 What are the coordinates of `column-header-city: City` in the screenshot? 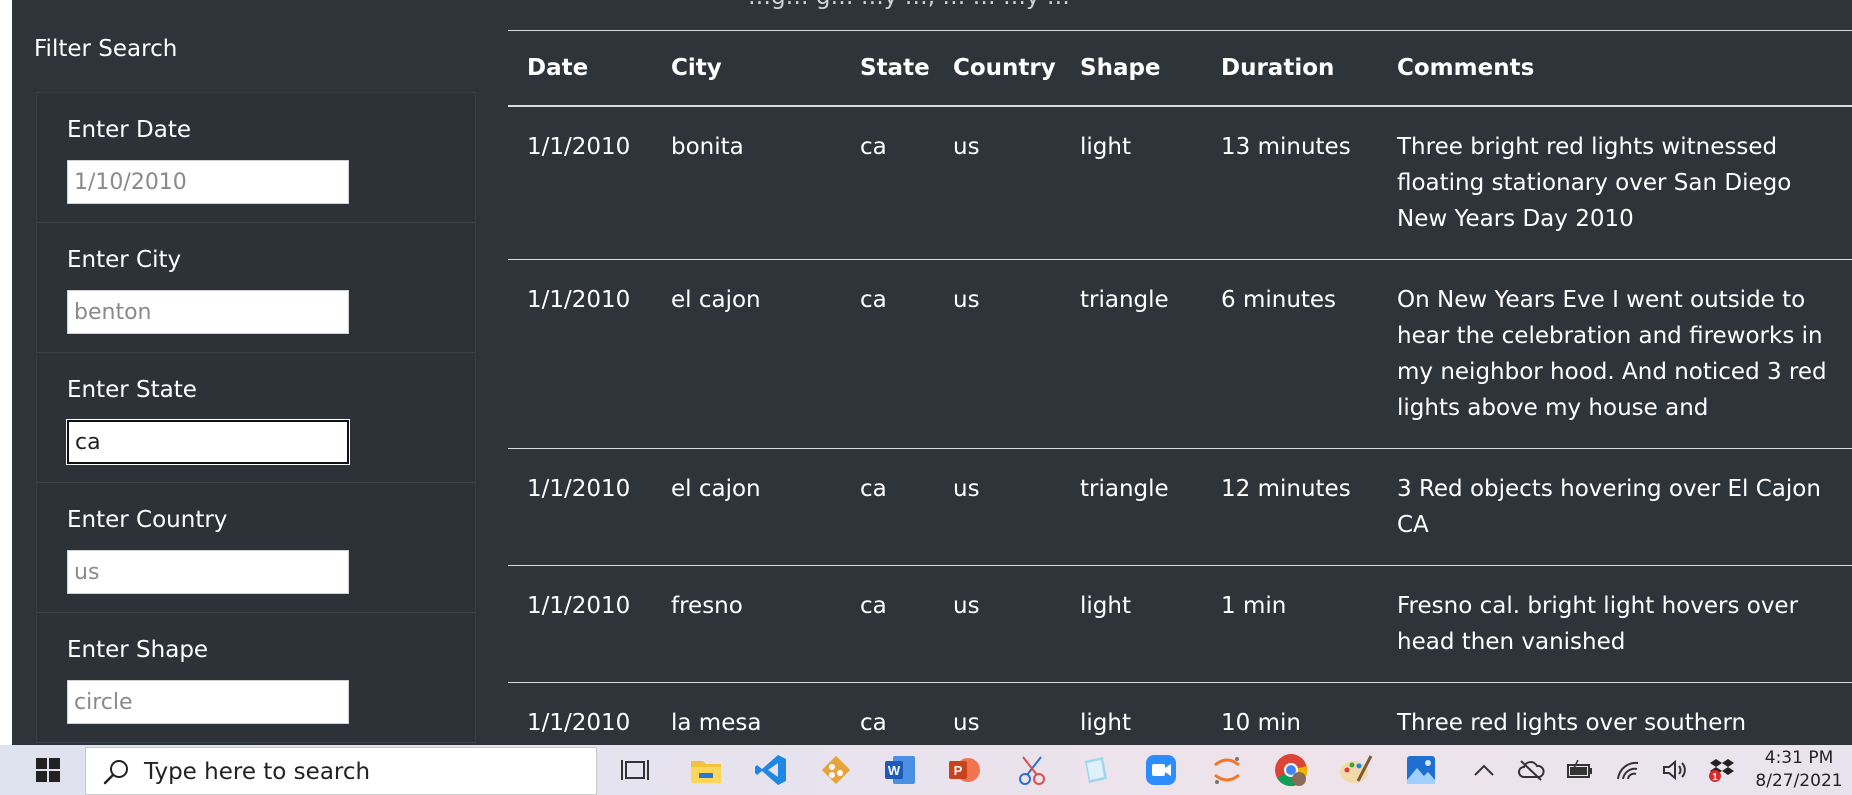 It's located at (746, 69).